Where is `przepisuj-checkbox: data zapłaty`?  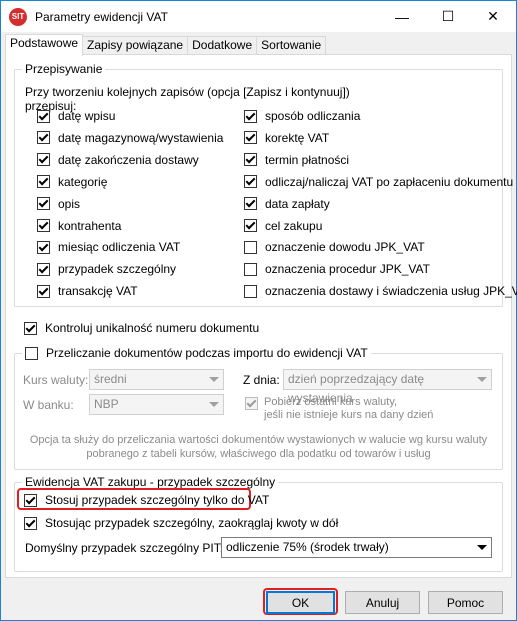
przepisuj-checkbox: data zapłaty is located at coordinates (287, 204).